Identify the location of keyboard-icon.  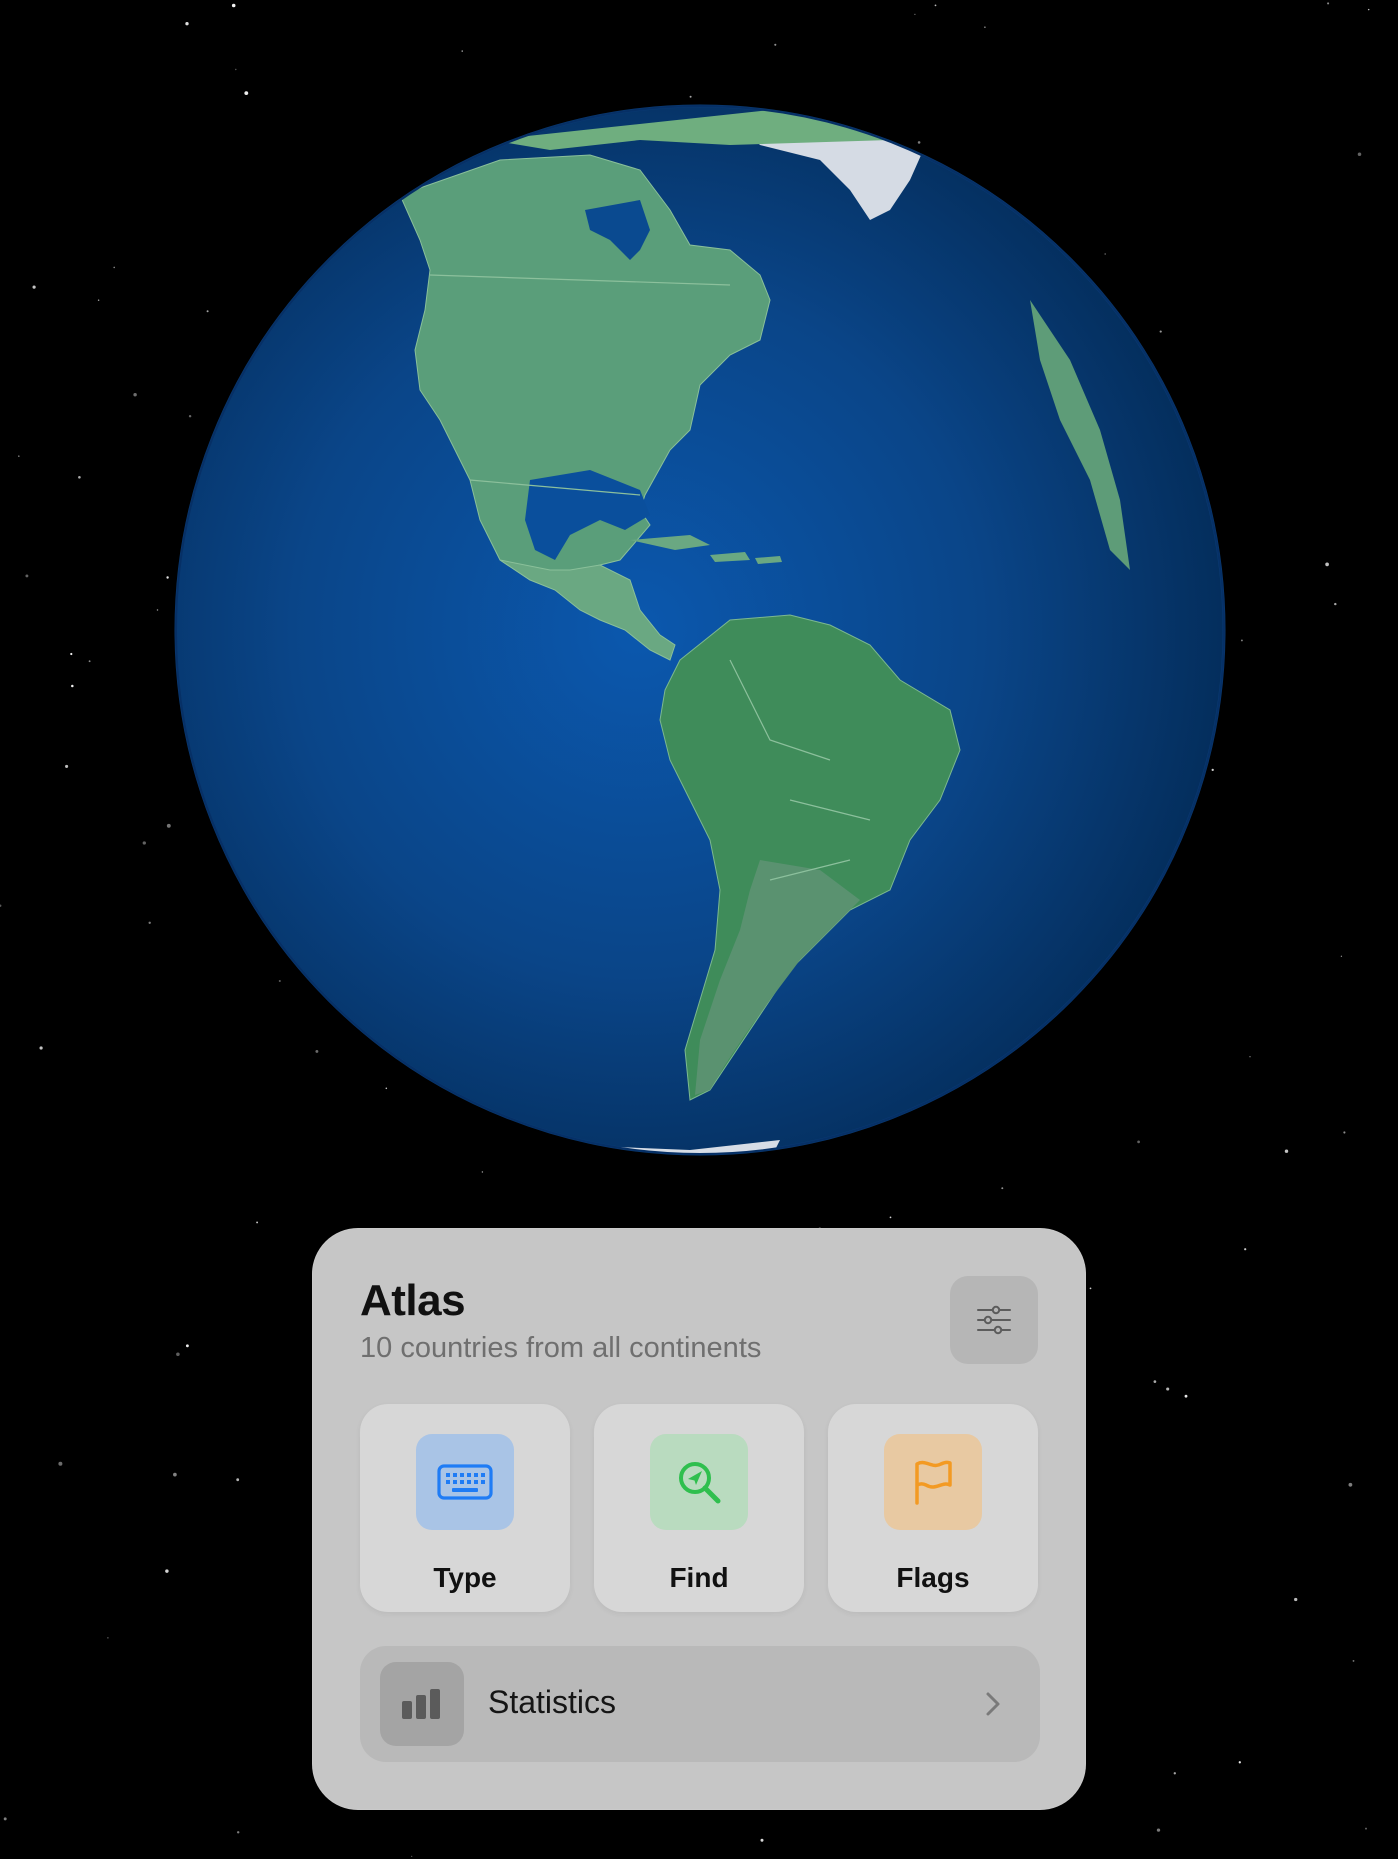
(465, 1482).